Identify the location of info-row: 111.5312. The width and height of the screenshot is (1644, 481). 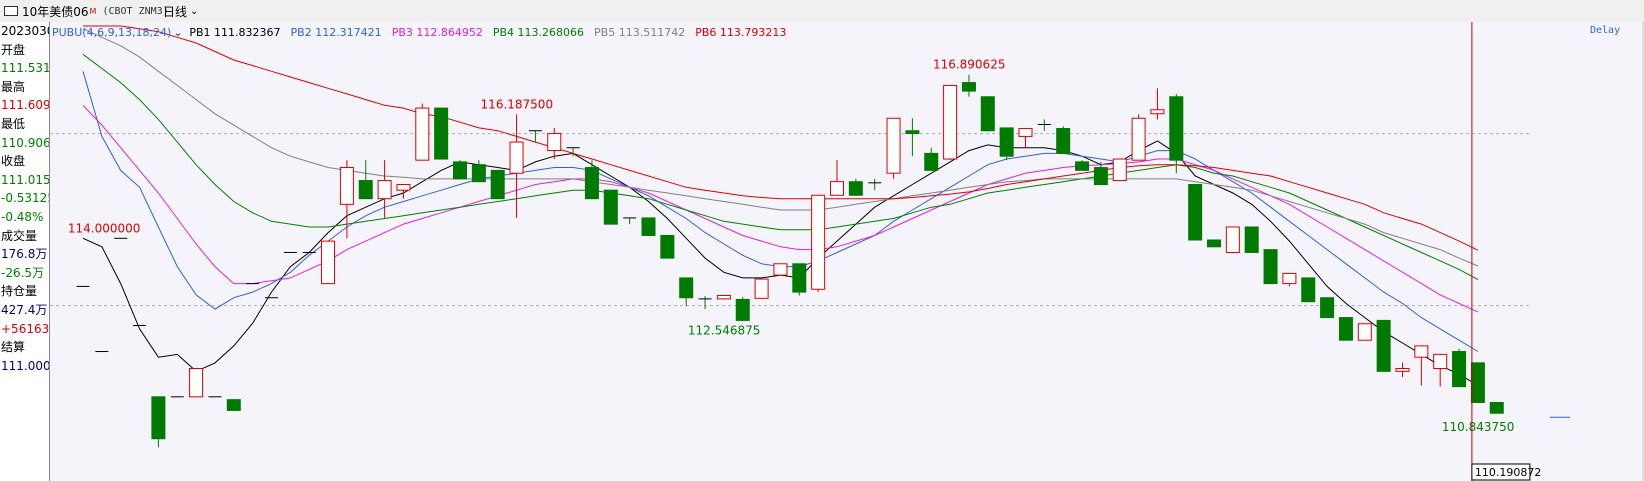
(25, 68).